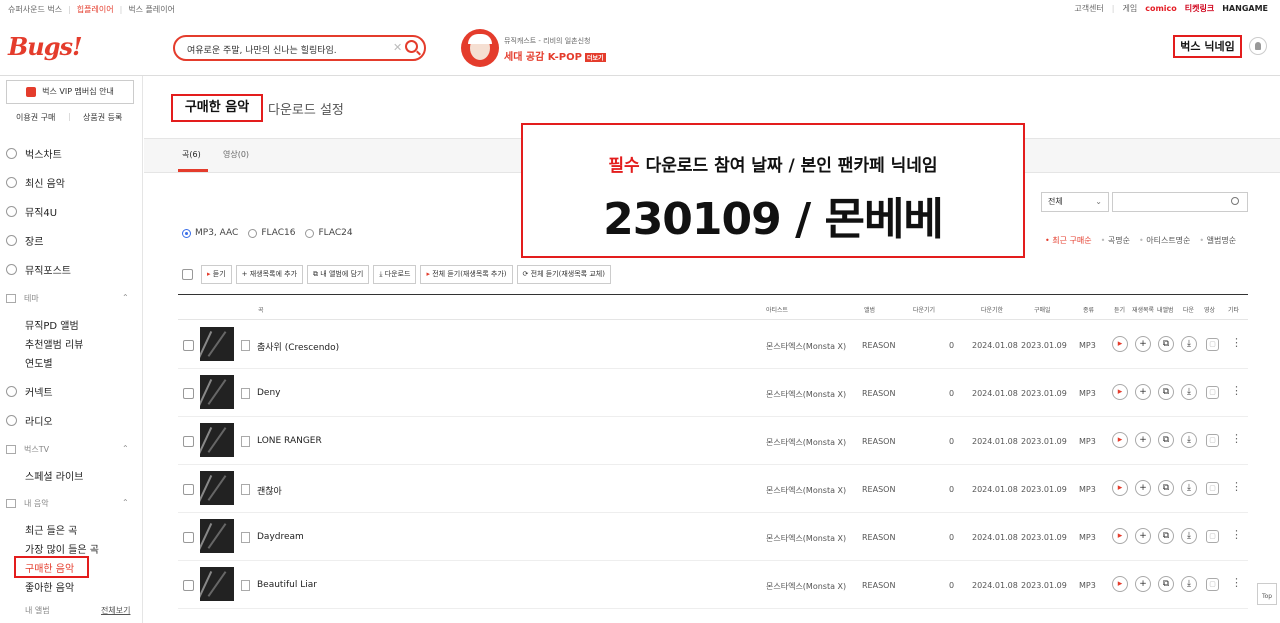 This screenshot has height=623, width=1280. What do you see at coordinates (191, 154) in the screenshot?
I see `subtab-songs: 곡(6)` at bounding box center [191, 154].